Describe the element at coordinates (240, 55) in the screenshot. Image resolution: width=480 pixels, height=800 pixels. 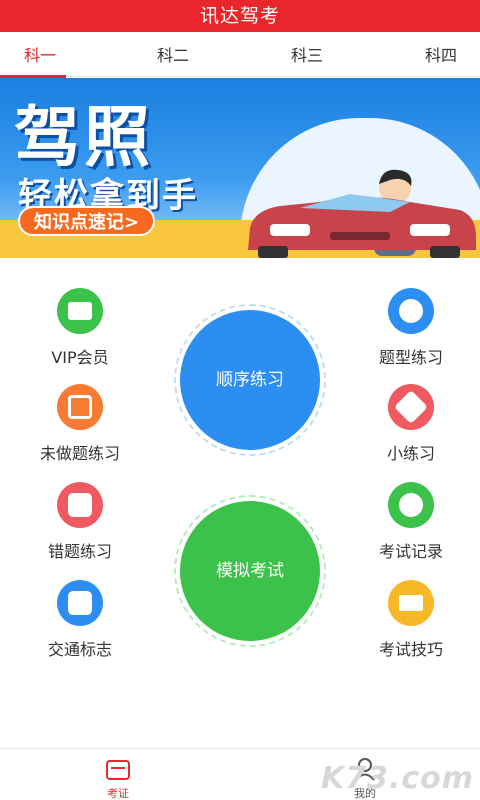
I see `subject-tabs: 科一 科二 科三 科四` at that location.